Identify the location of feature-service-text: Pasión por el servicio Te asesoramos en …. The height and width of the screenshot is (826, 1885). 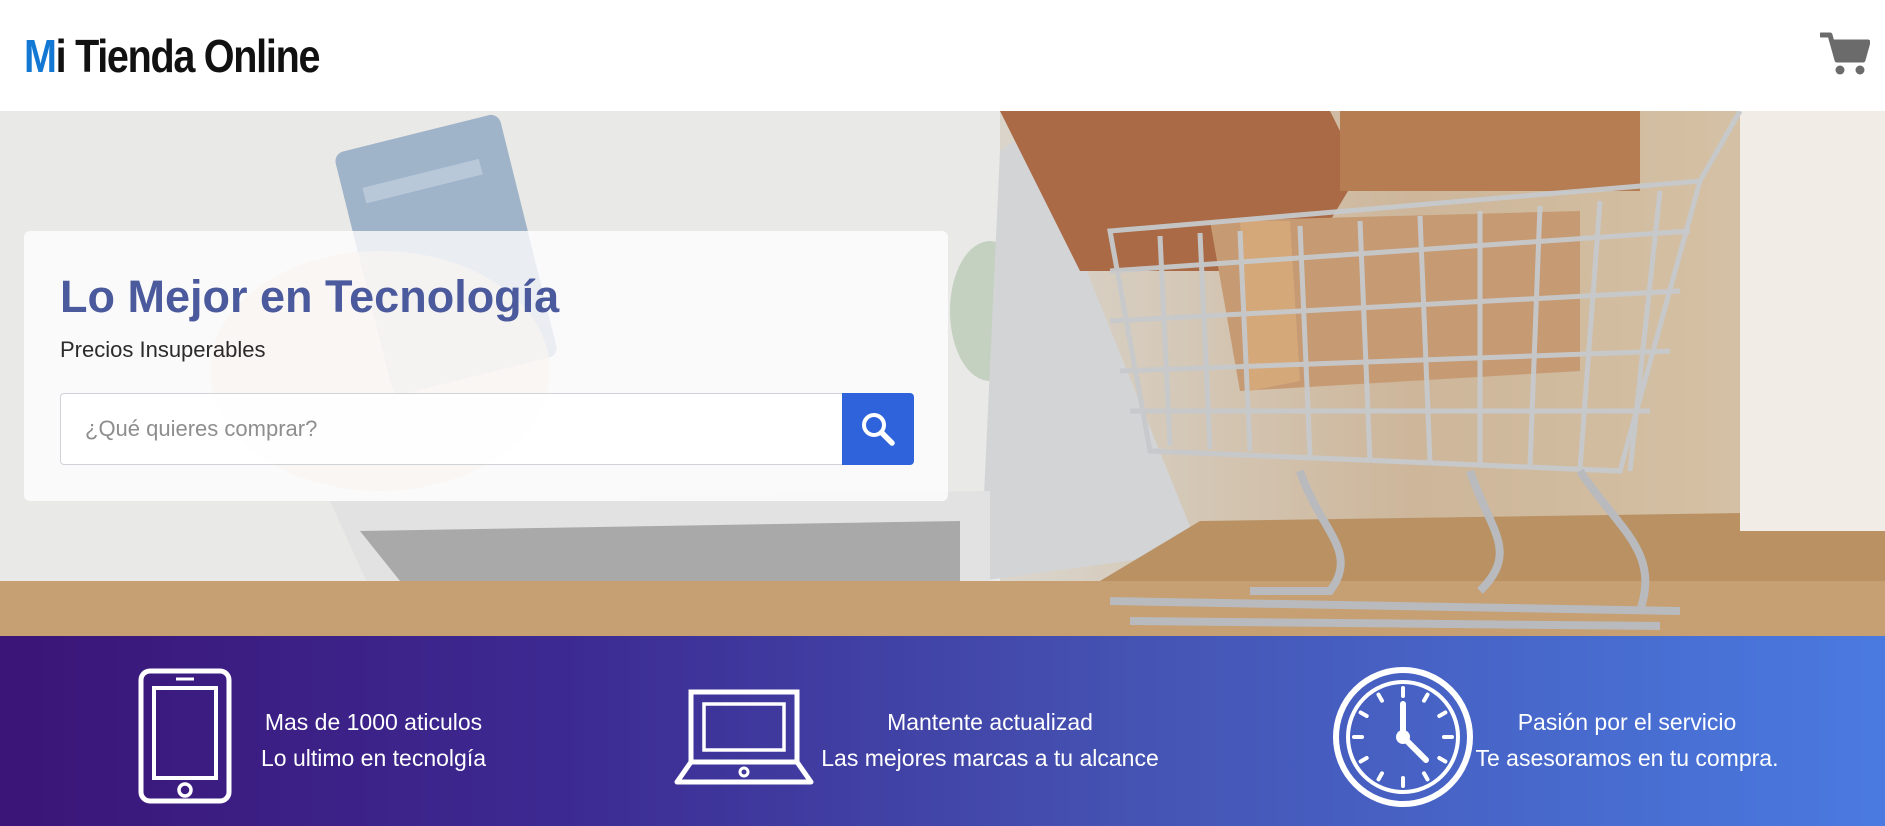
(1627, 740).